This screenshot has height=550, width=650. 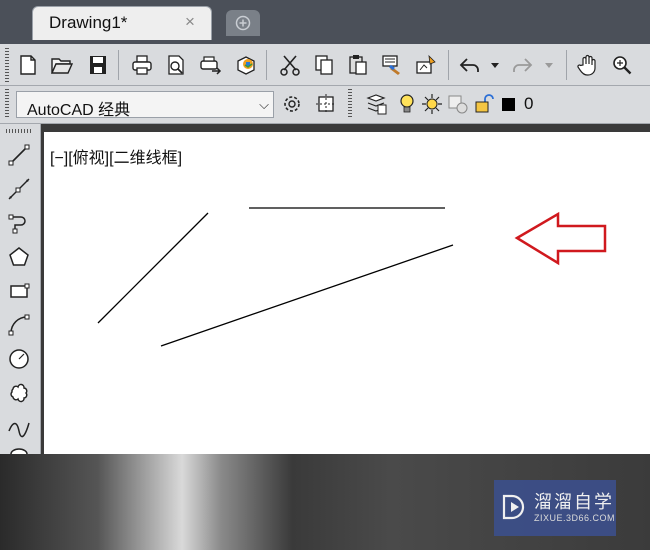 I want to click on construction-line-icon, so click(x=19, y=189).